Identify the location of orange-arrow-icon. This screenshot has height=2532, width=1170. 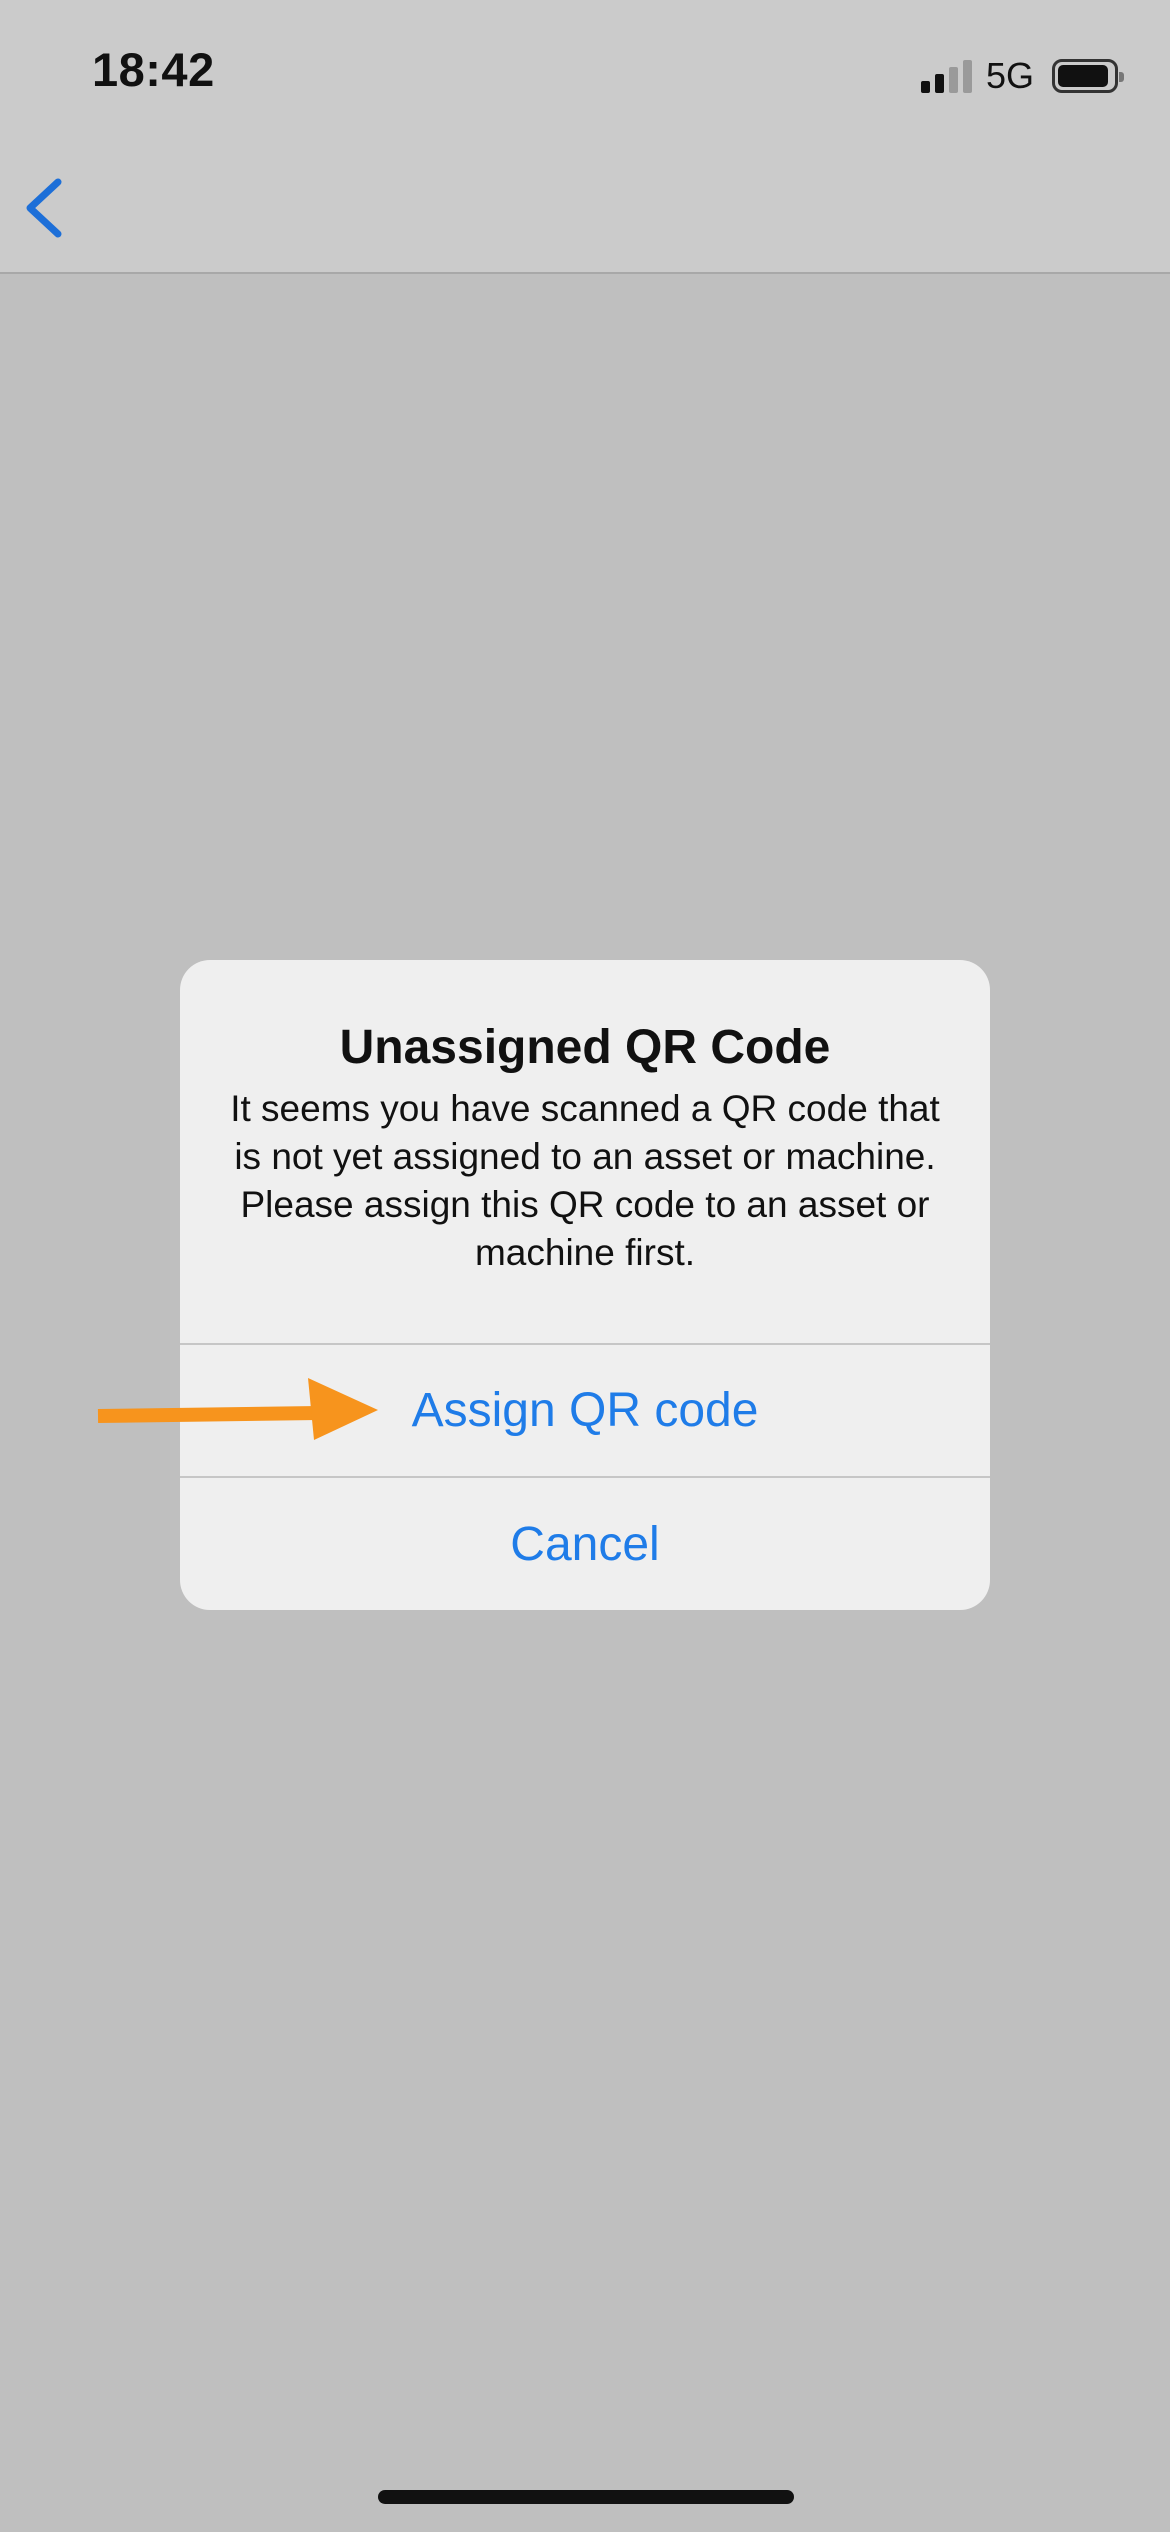
(237, 1409).